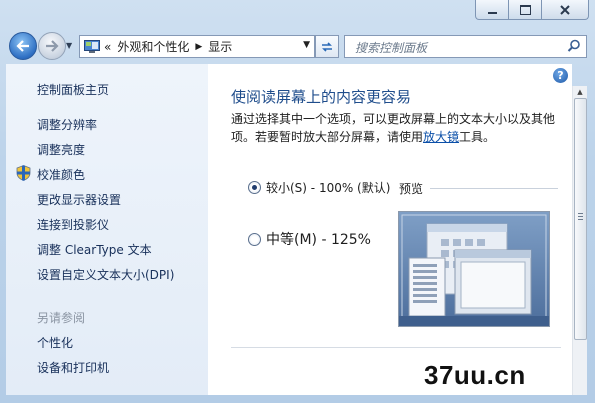 The width and height of the screenshot is (595, 403). I want to click on scroll-up-icon: ▲, so click(580, 92).